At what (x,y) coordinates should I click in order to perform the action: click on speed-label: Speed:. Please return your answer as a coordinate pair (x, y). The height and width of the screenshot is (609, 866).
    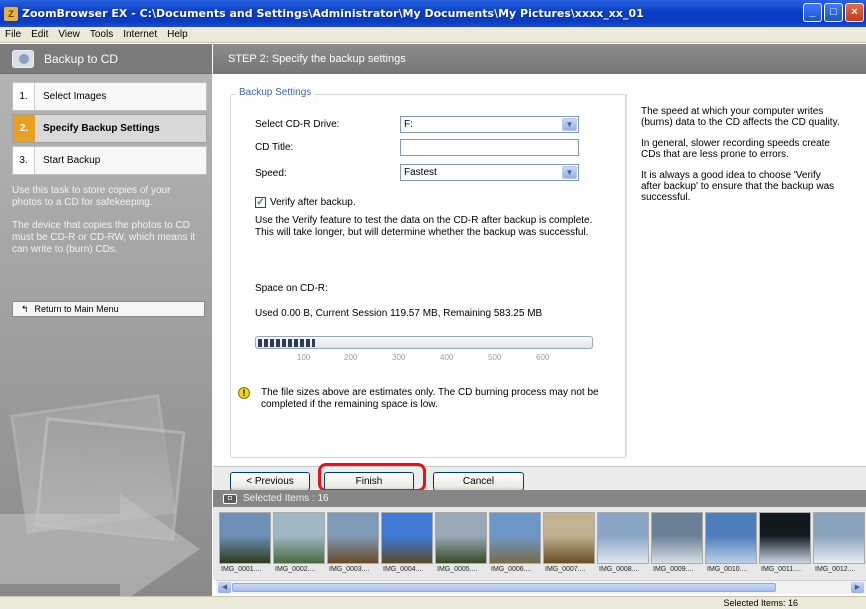
    Looking at the image, I should click on (271, 173).